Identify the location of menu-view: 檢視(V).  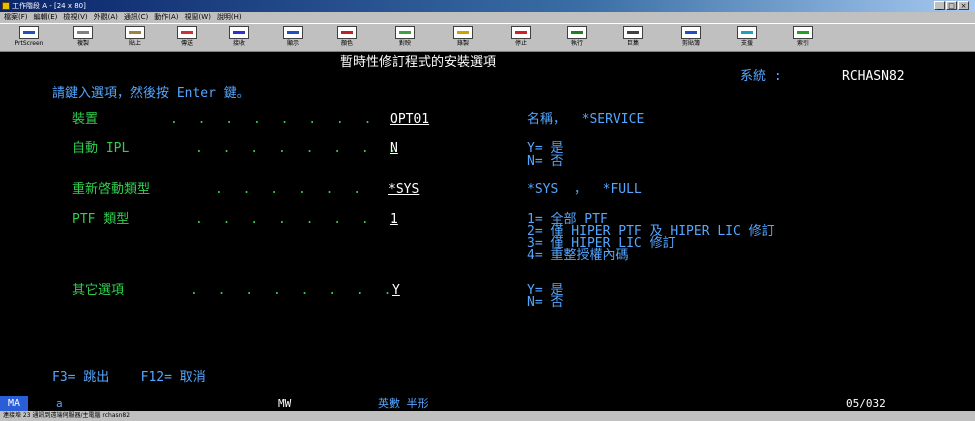
(75, 17).